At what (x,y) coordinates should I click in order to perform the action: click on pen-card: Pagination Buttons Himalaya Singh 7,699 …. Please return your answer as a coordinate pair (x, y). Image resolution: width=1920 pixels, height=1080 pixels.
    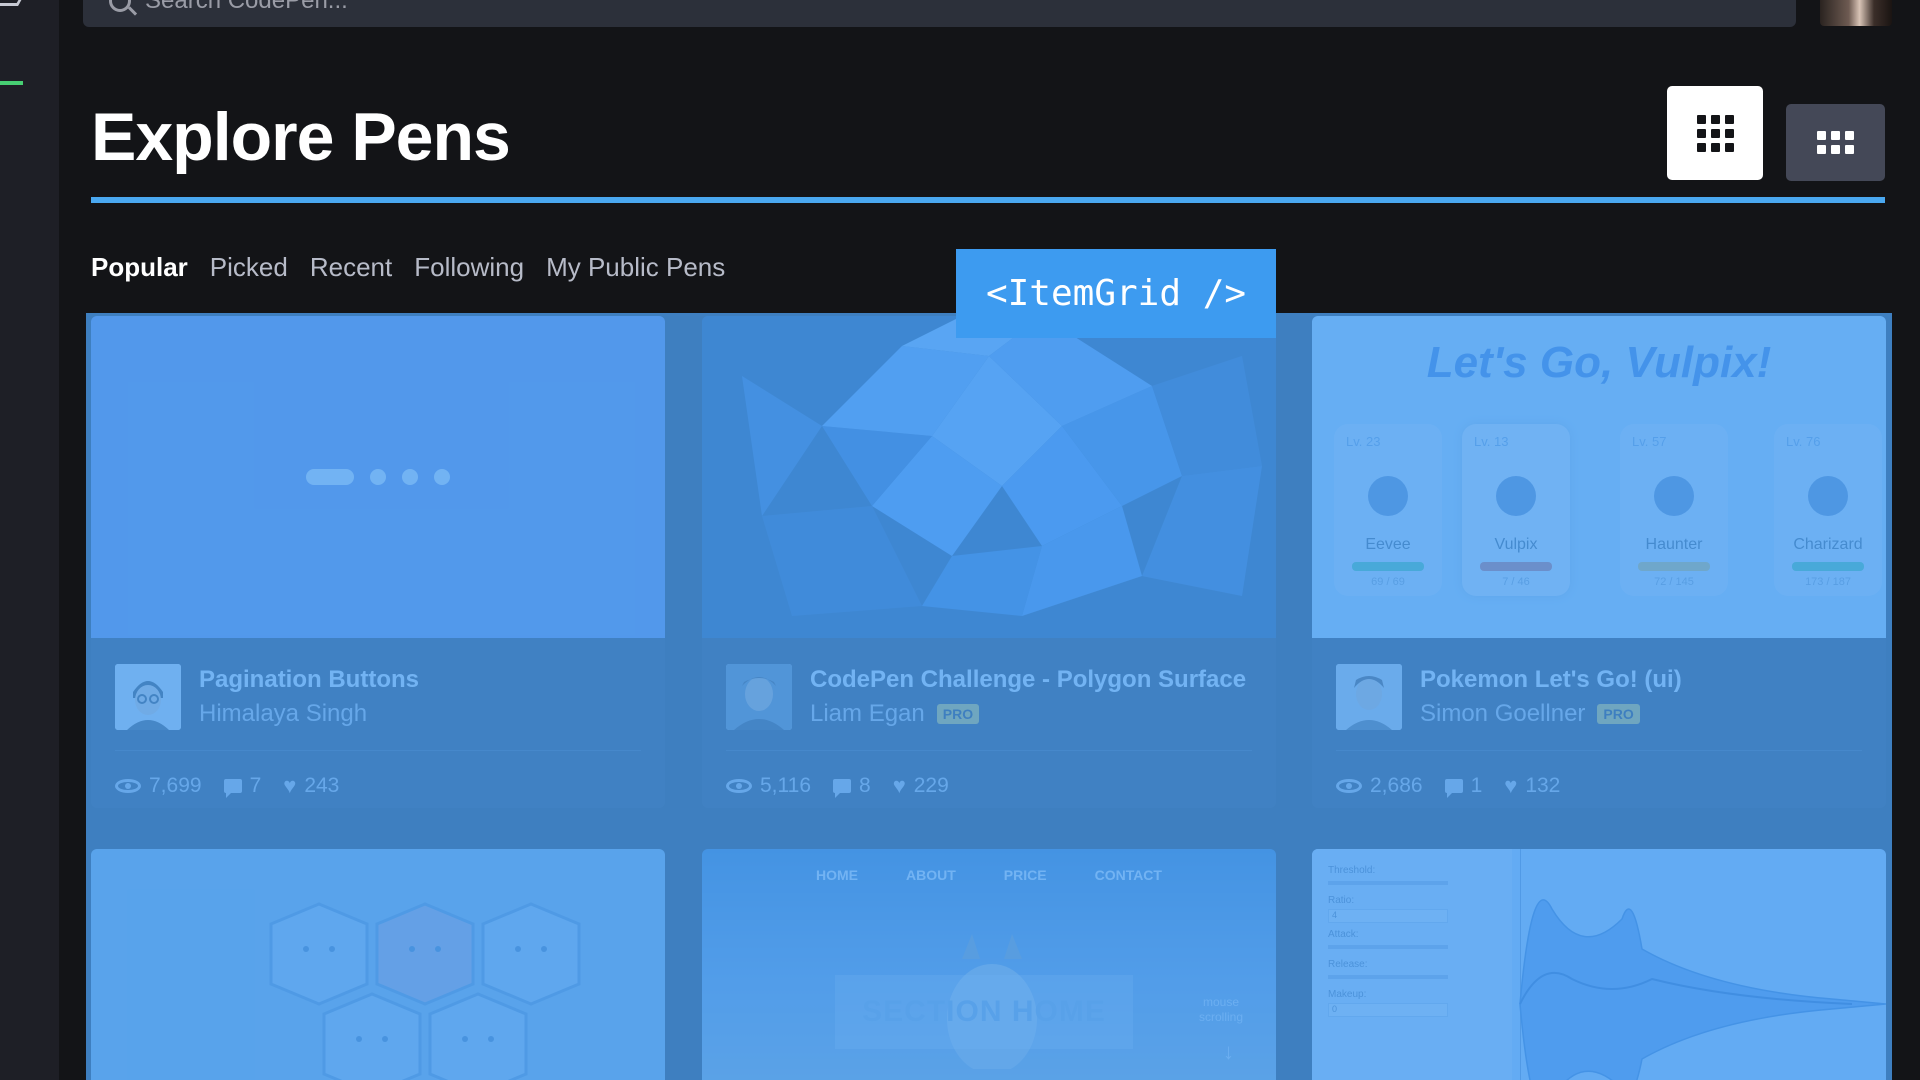
    Looking at the image, I should click on (378, 562).